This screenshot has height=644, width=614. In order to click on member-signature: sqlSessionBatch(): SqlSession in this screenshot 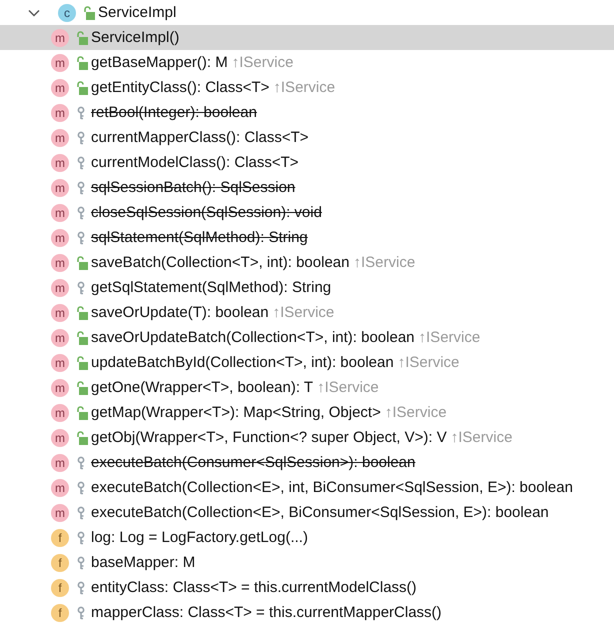, I will do `click(193, 187)`.